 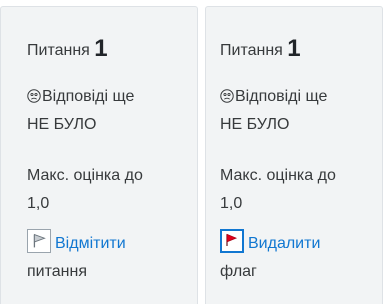 I want to click on remove-flag-link: Видалити флаг, so click(x=270, y=257).